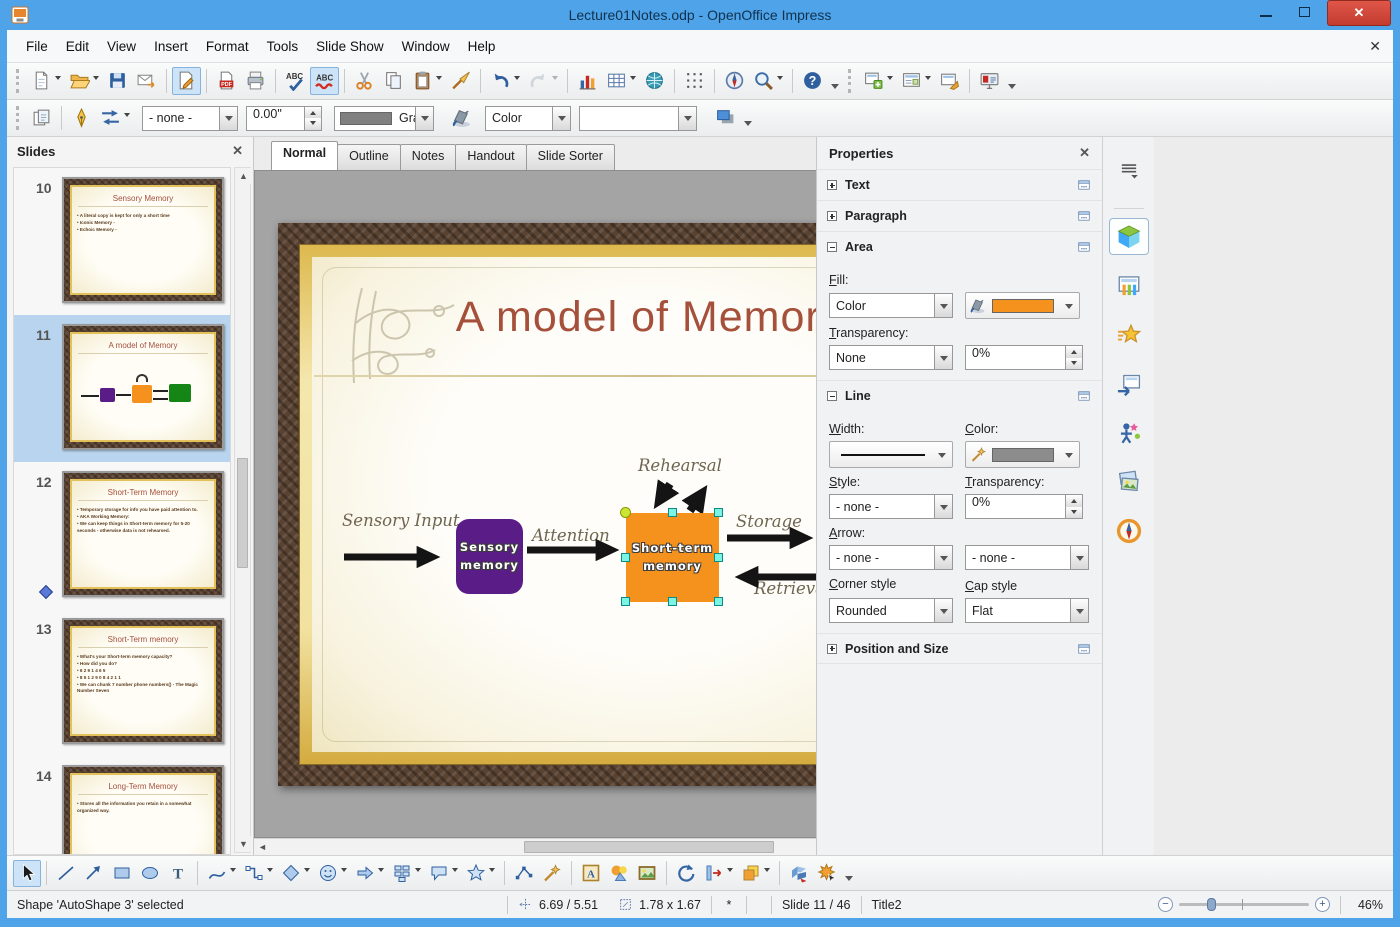 Image resolution: width=1400 pixels, height=927 pixels. What do you see at coordinates (1372, 905) in the screenshot?
I see `zoom-percent: 46%` at bounding box center [1372, 905].